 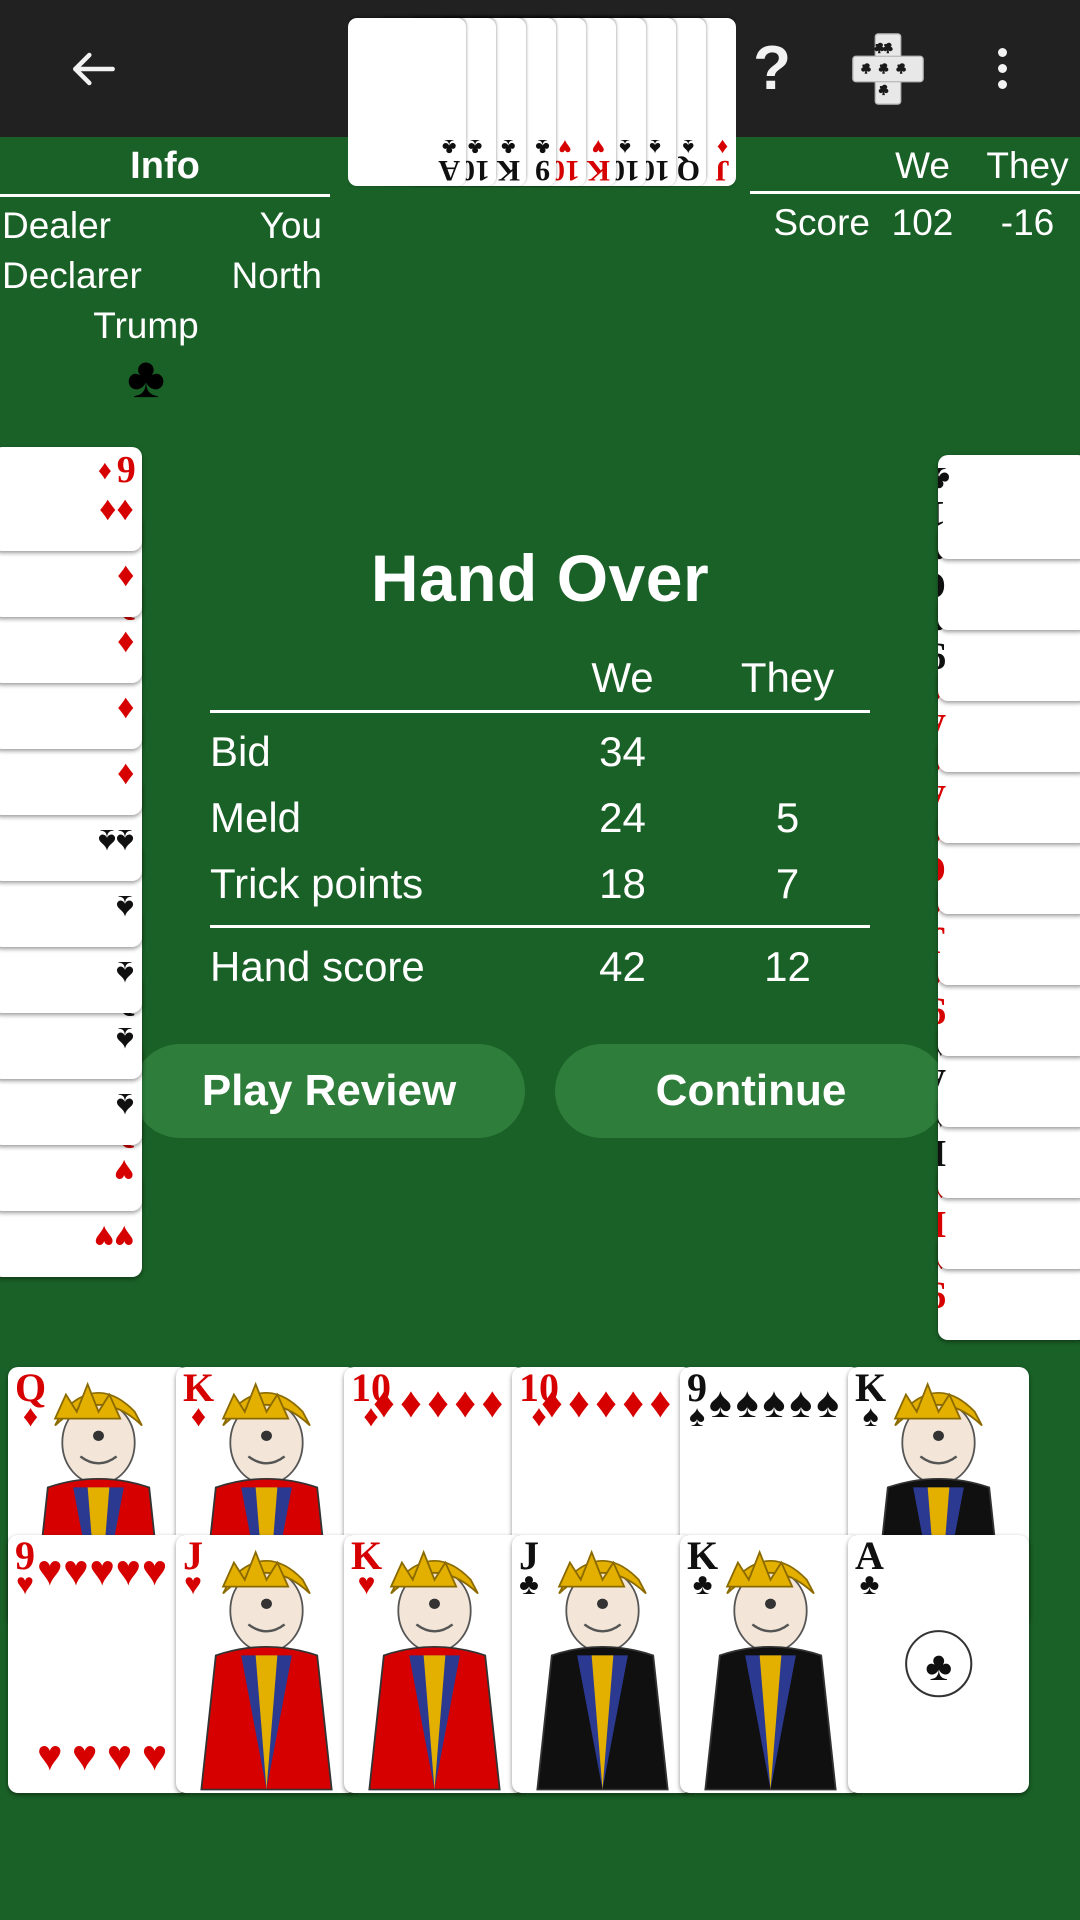 What do you see at coordinates (787, 966) in the screenshot?
I see `row-they-hand-score: 12` at bounding box center [787, 966].